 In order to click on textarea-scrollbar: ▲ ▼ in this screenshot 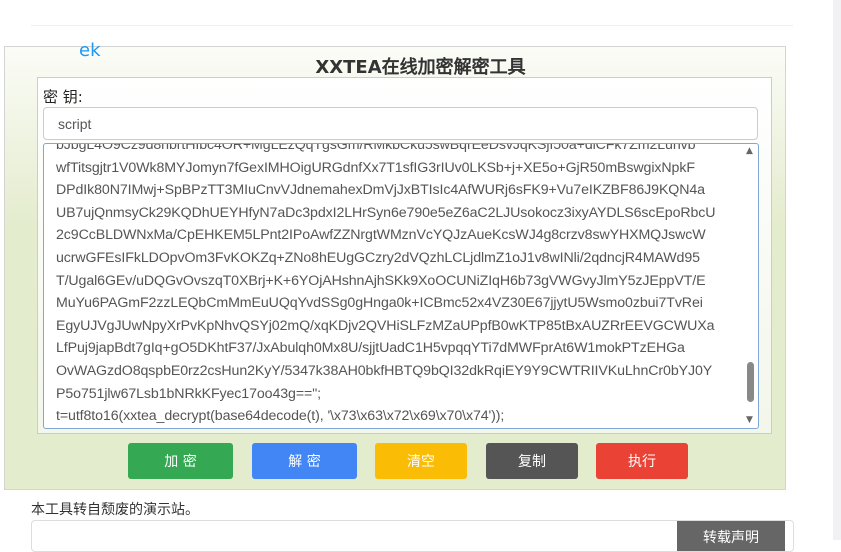, I will do `click(750, 286)`.